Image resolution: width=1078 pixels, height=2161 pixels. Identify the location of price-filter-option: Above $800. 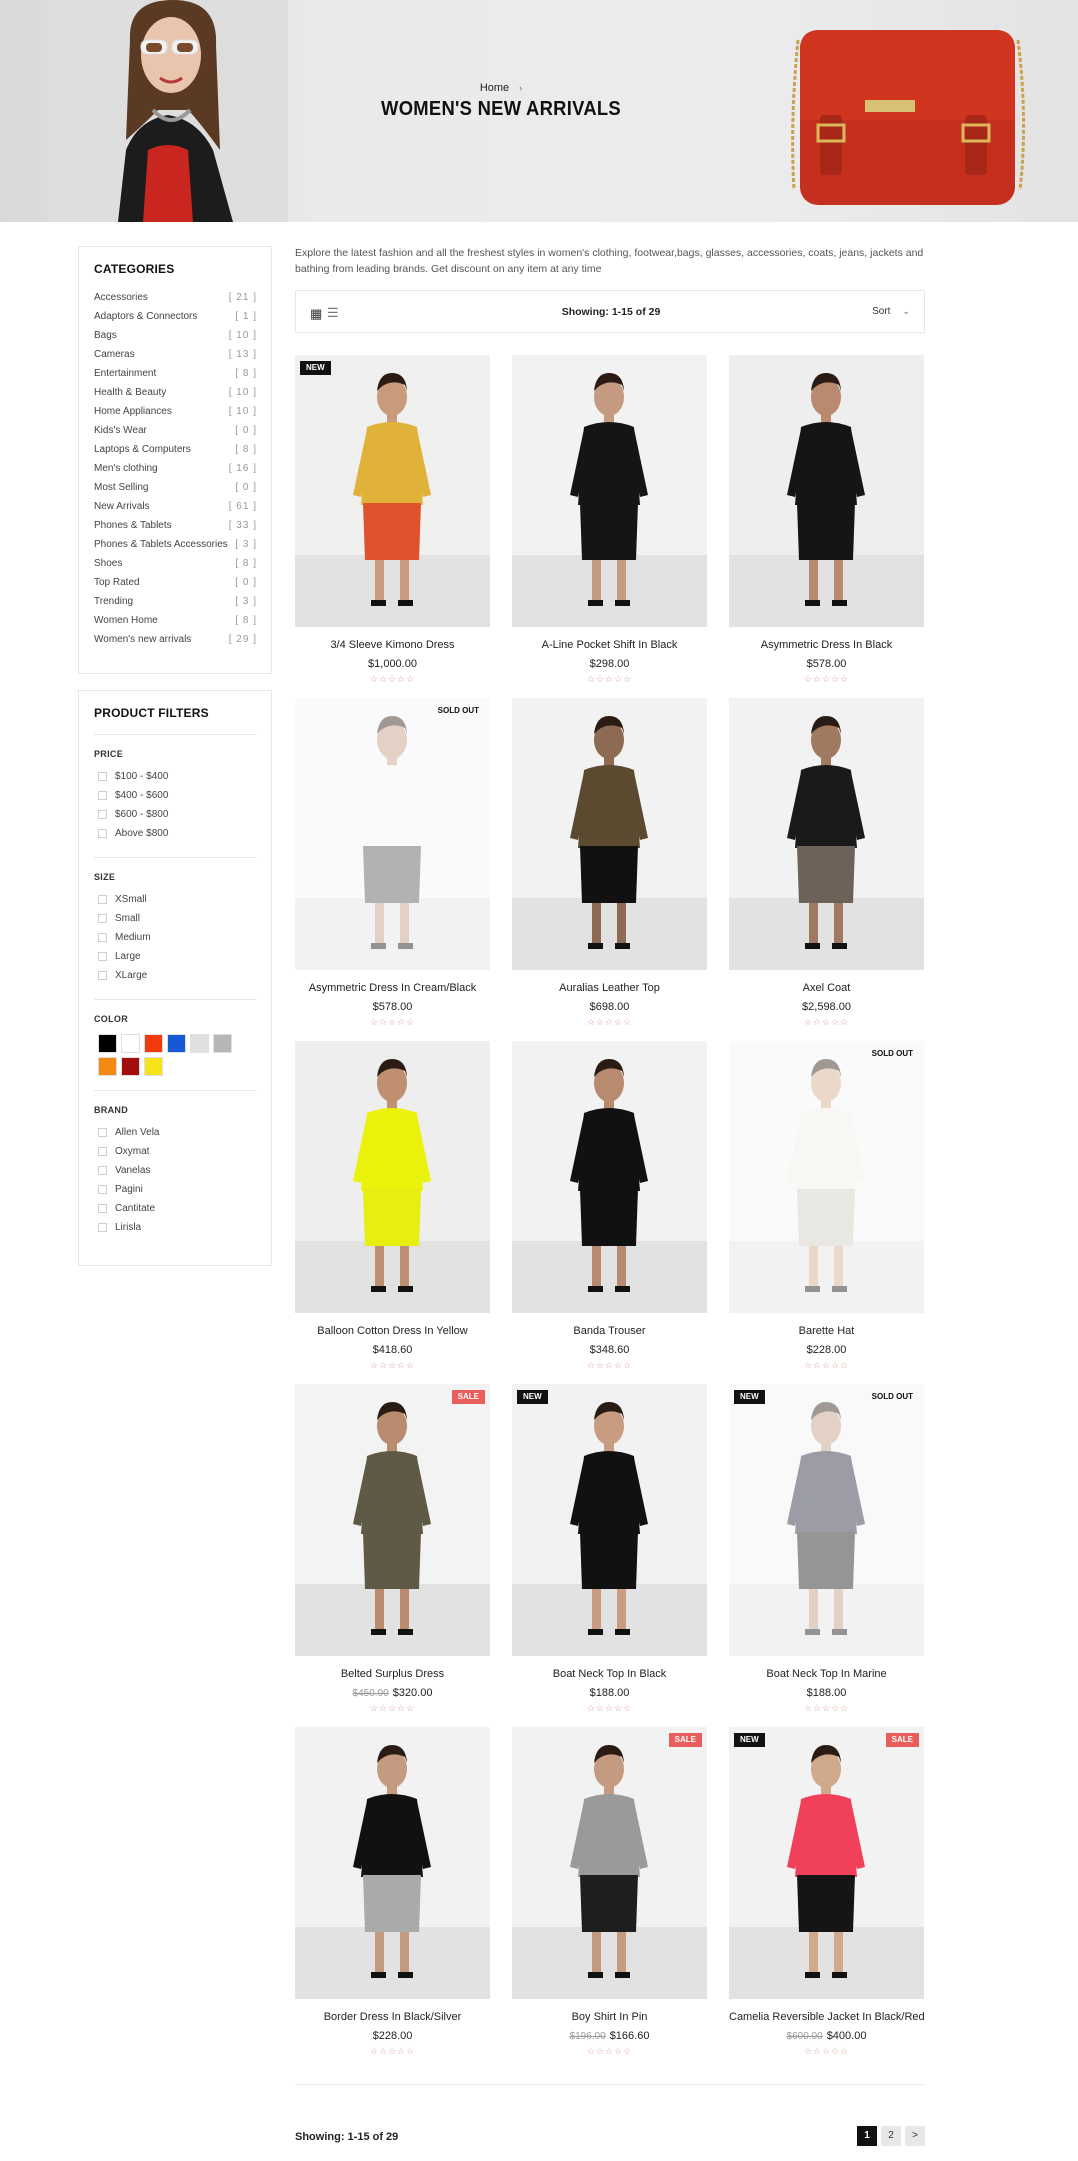
(184, 833).